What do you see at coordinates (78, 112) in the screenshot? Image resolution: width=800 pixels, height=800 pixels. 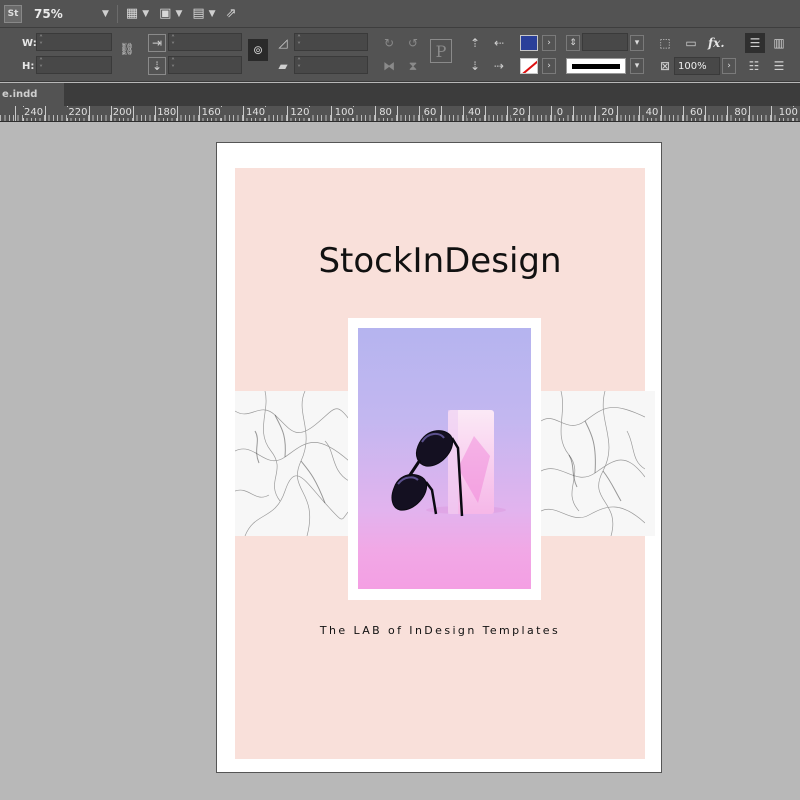 I see `ruler-label: 220` at bounding box center [78, 112].